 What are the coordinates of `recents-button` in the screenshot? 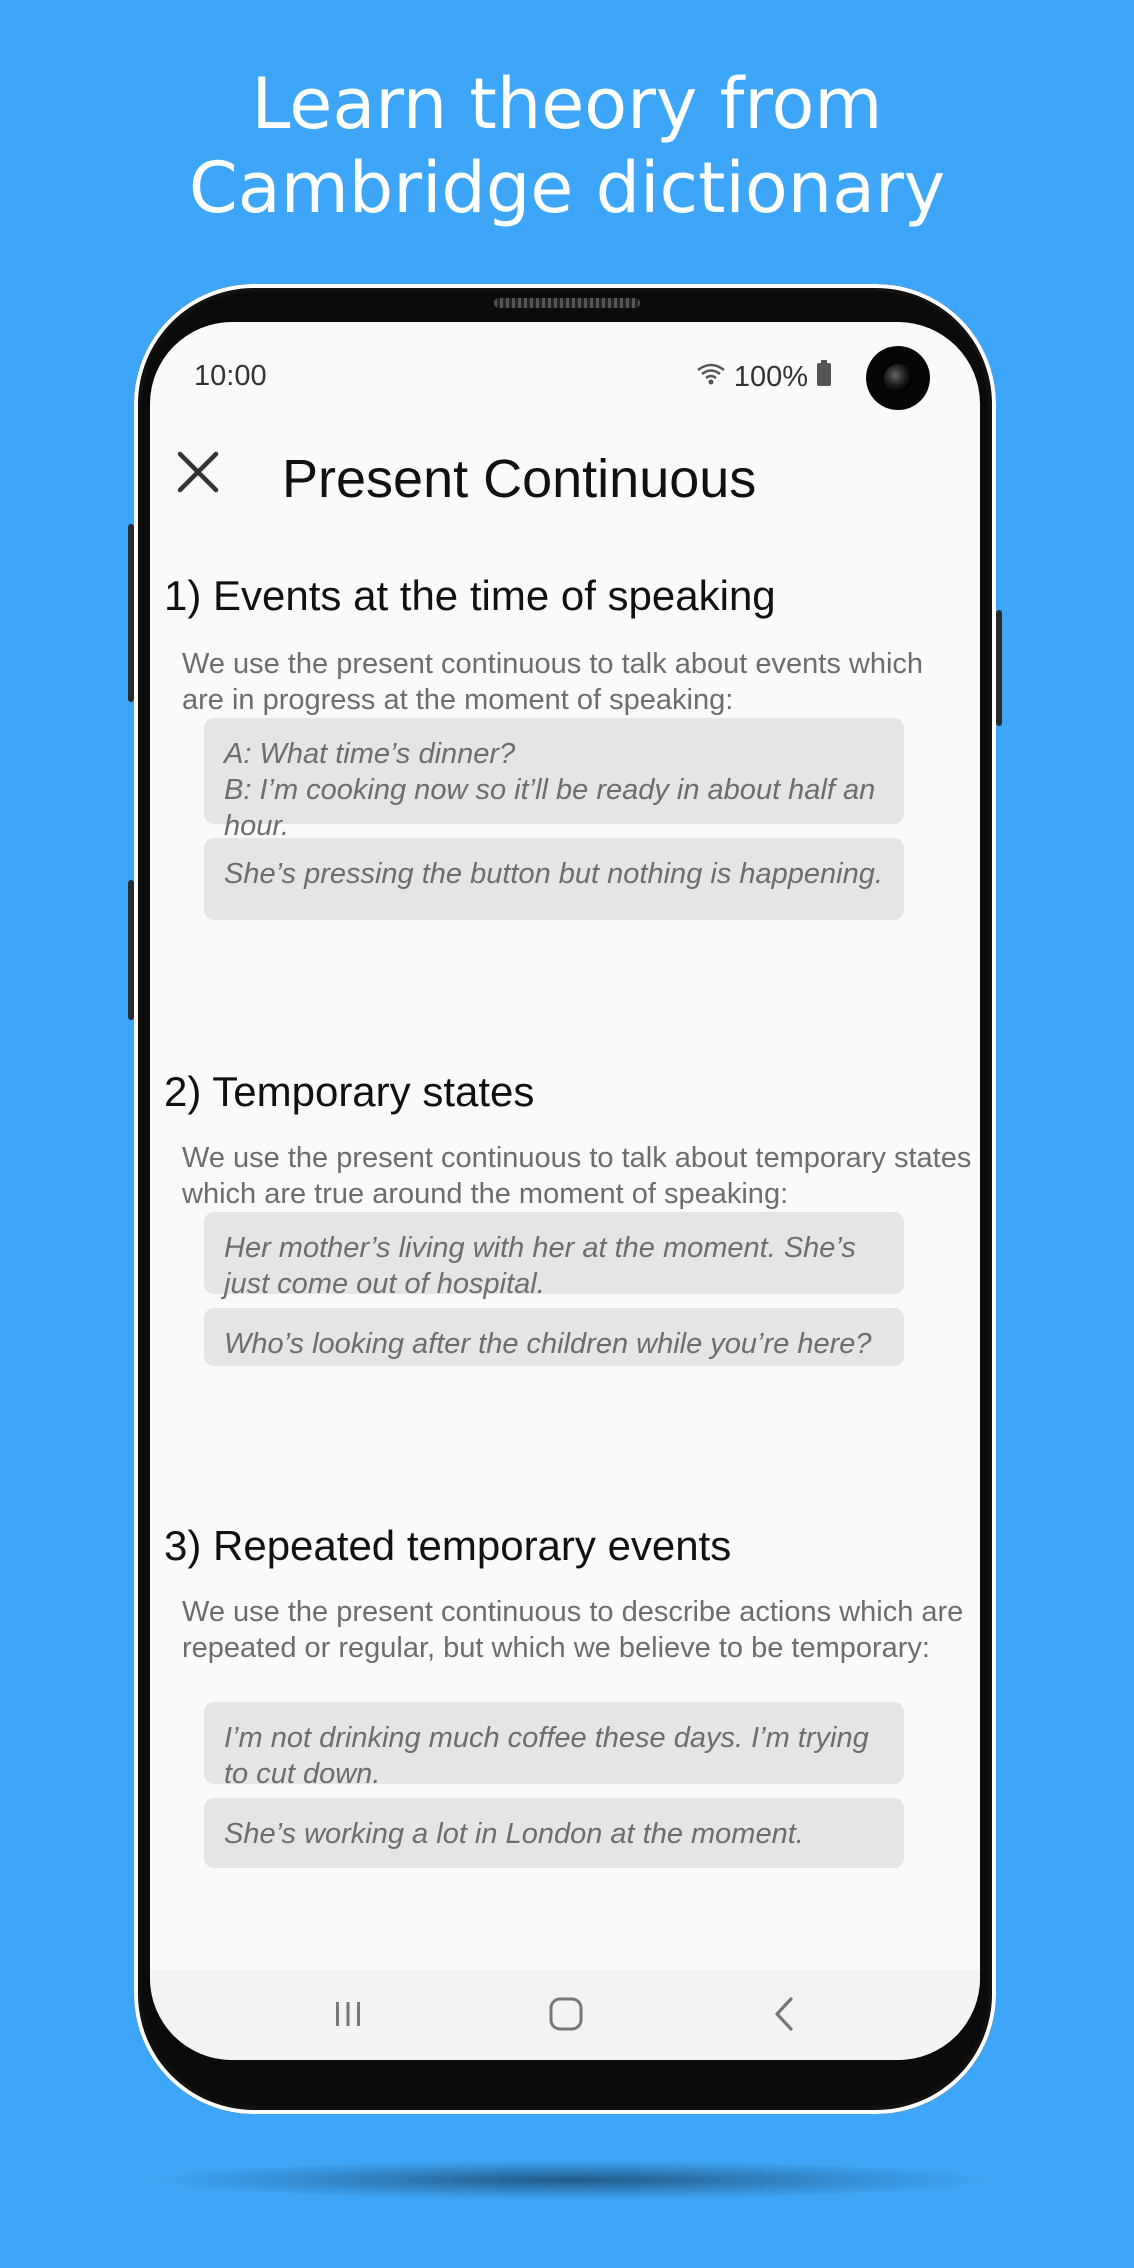 It's located at (348, 2016).